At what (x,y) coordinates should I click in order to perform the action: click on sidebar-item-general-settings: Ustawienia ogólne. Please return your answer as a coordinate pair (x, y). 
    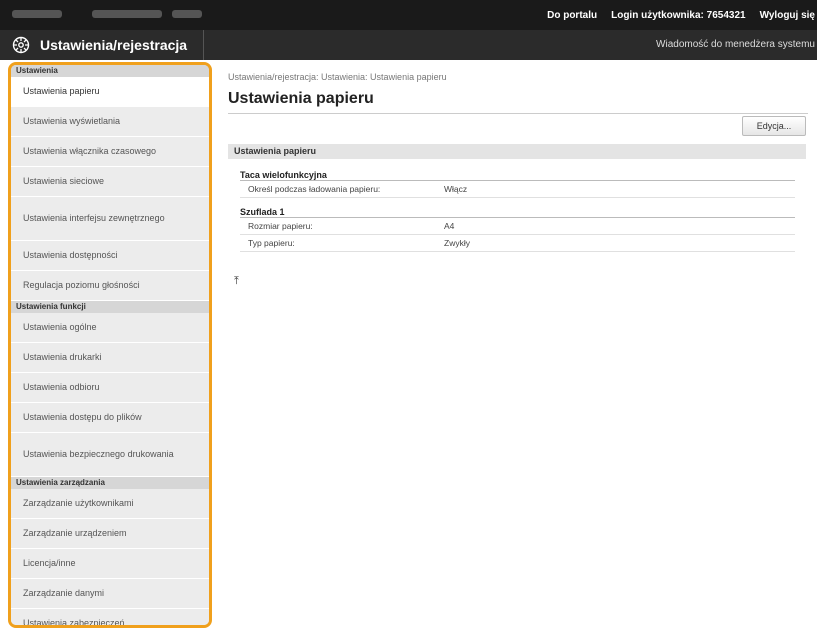
    Looking at the image, I should click on (110, 328).